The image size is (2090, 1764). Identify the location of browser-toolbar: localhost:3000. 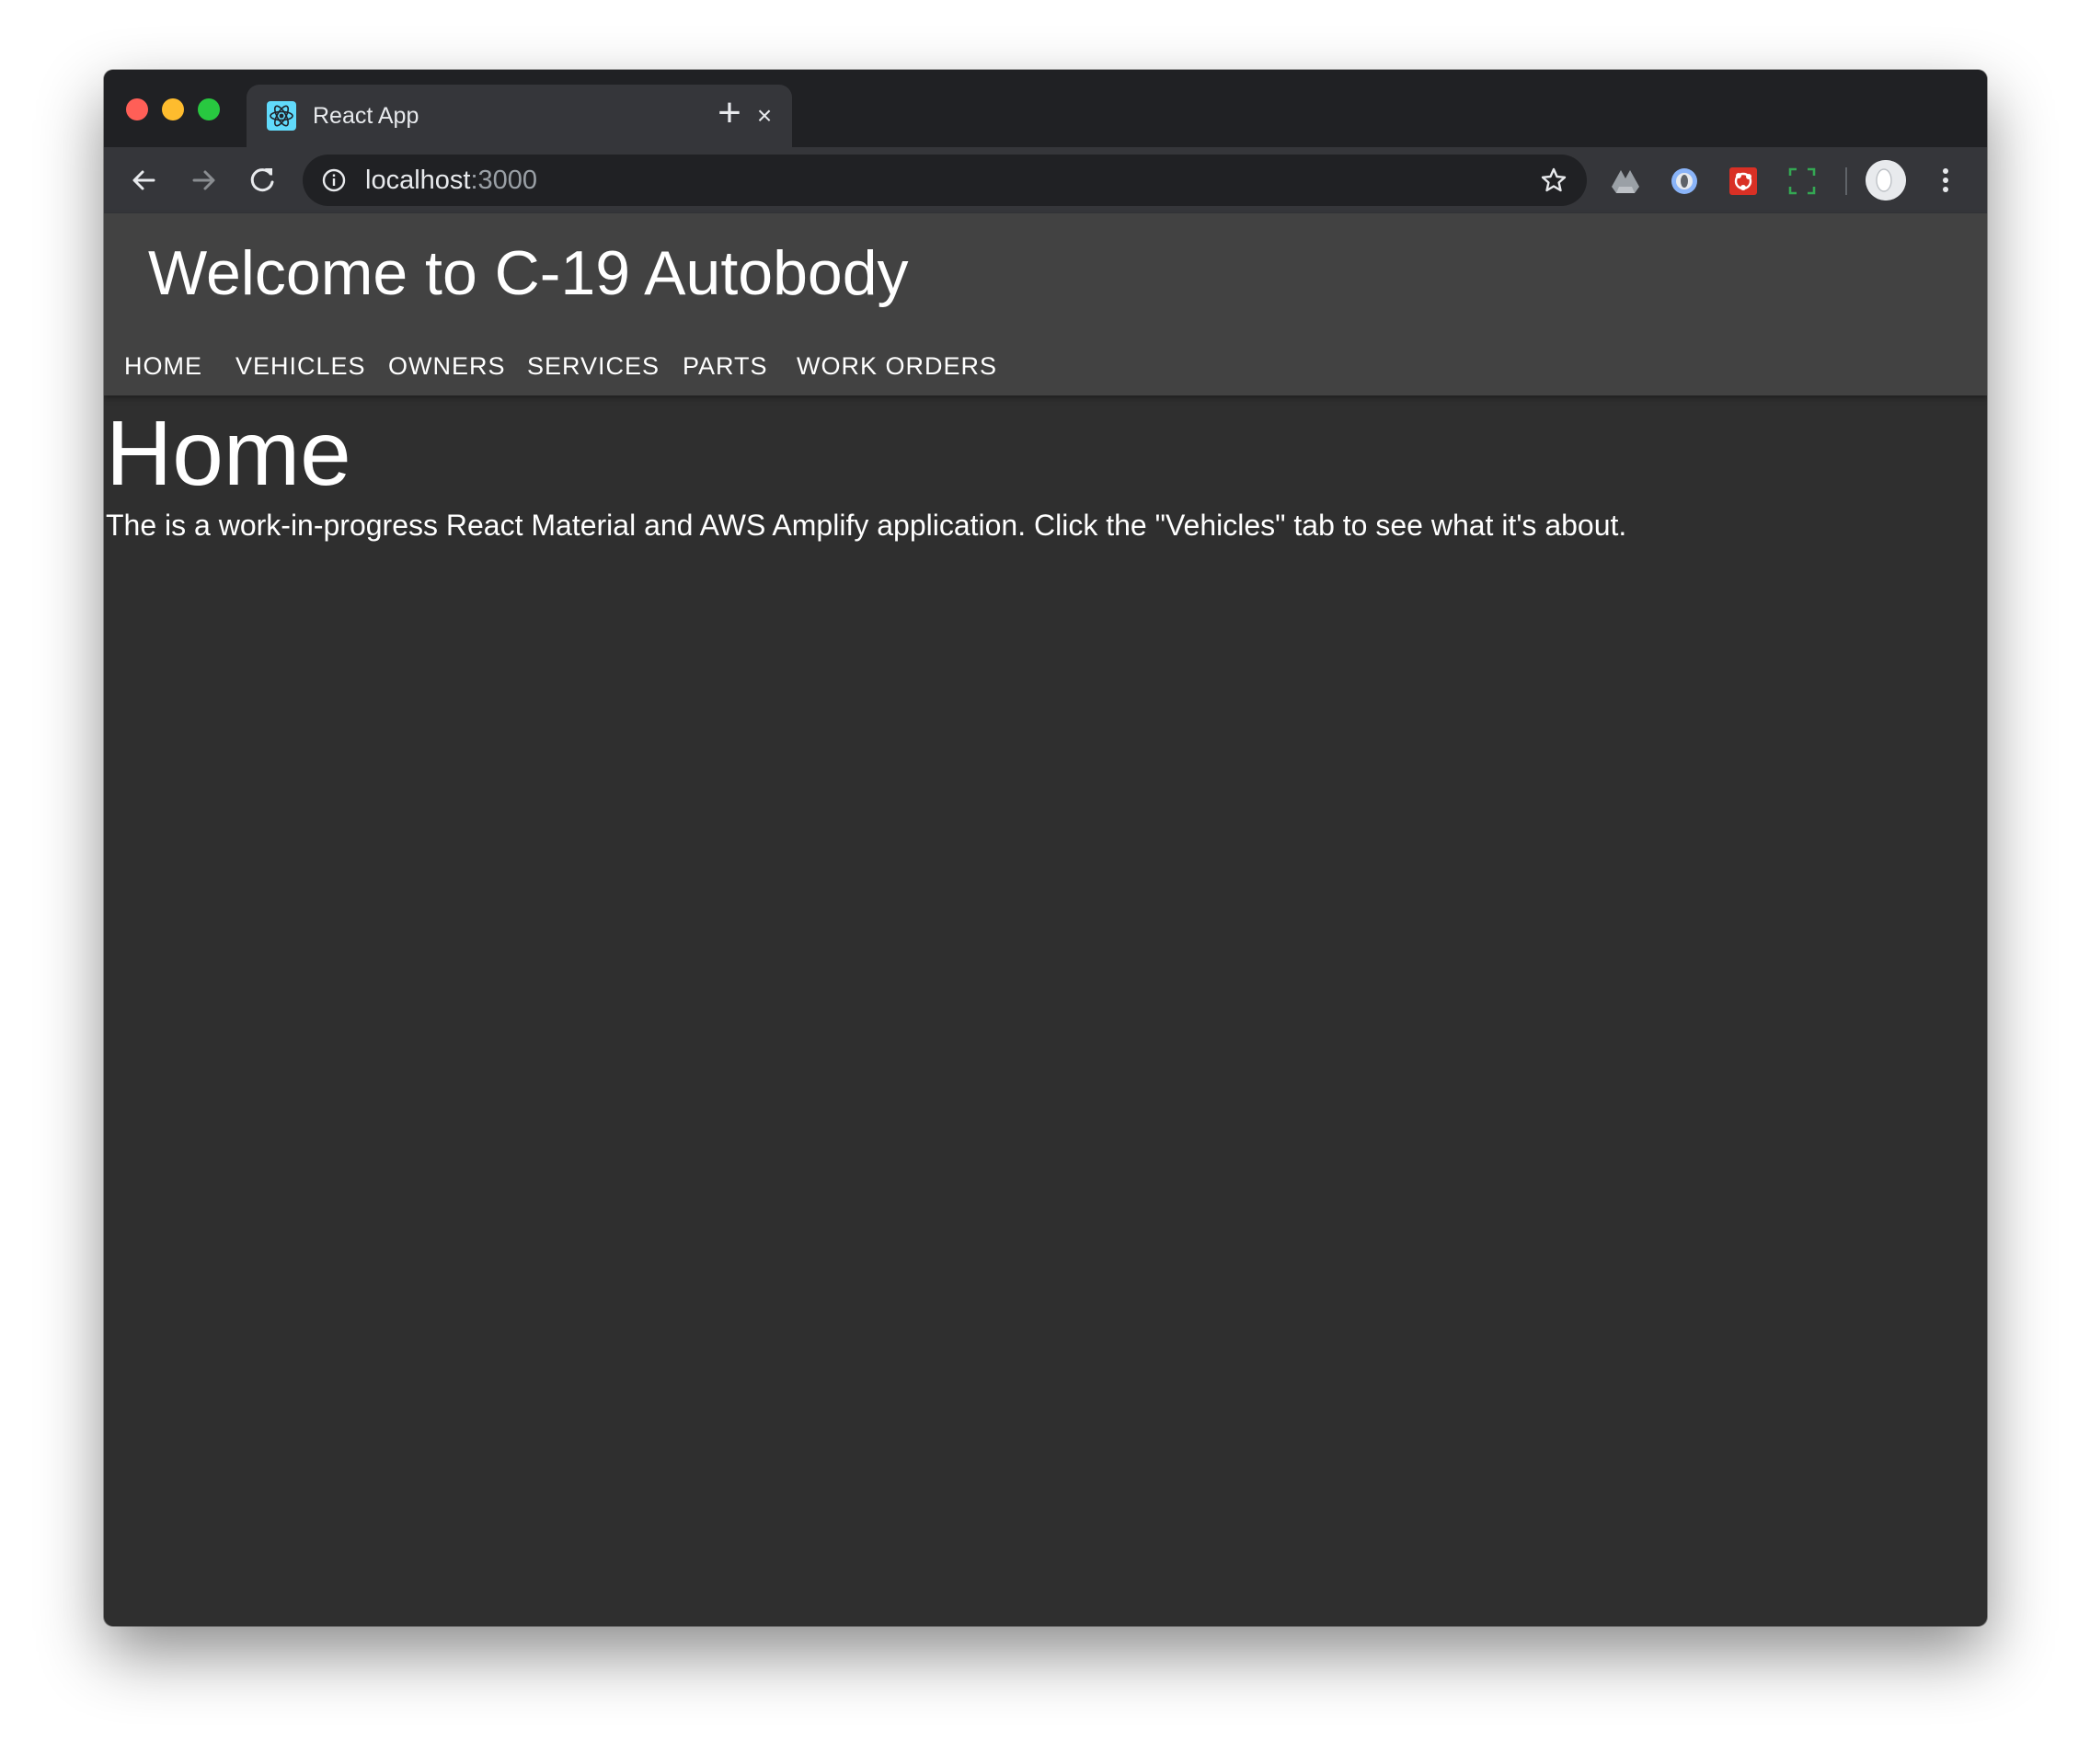
(1045, 180).